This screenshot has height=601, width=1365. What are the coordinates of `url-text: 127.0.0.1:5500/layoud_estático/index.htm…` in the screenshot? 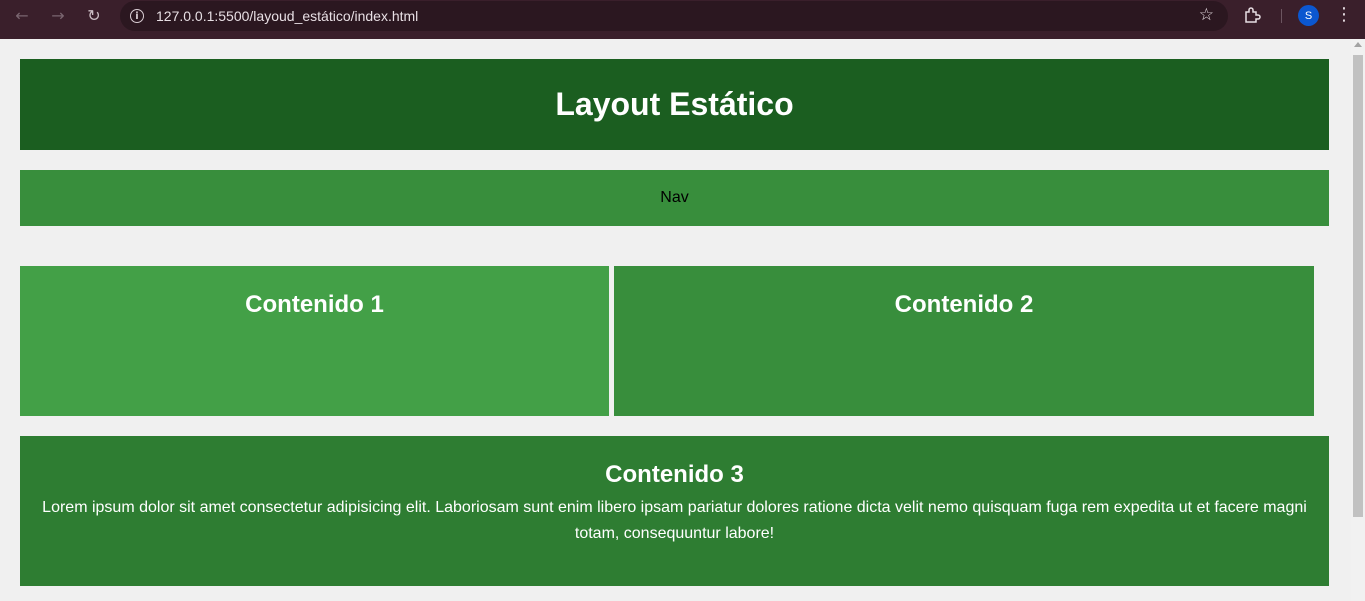 It's located at (287, 16).